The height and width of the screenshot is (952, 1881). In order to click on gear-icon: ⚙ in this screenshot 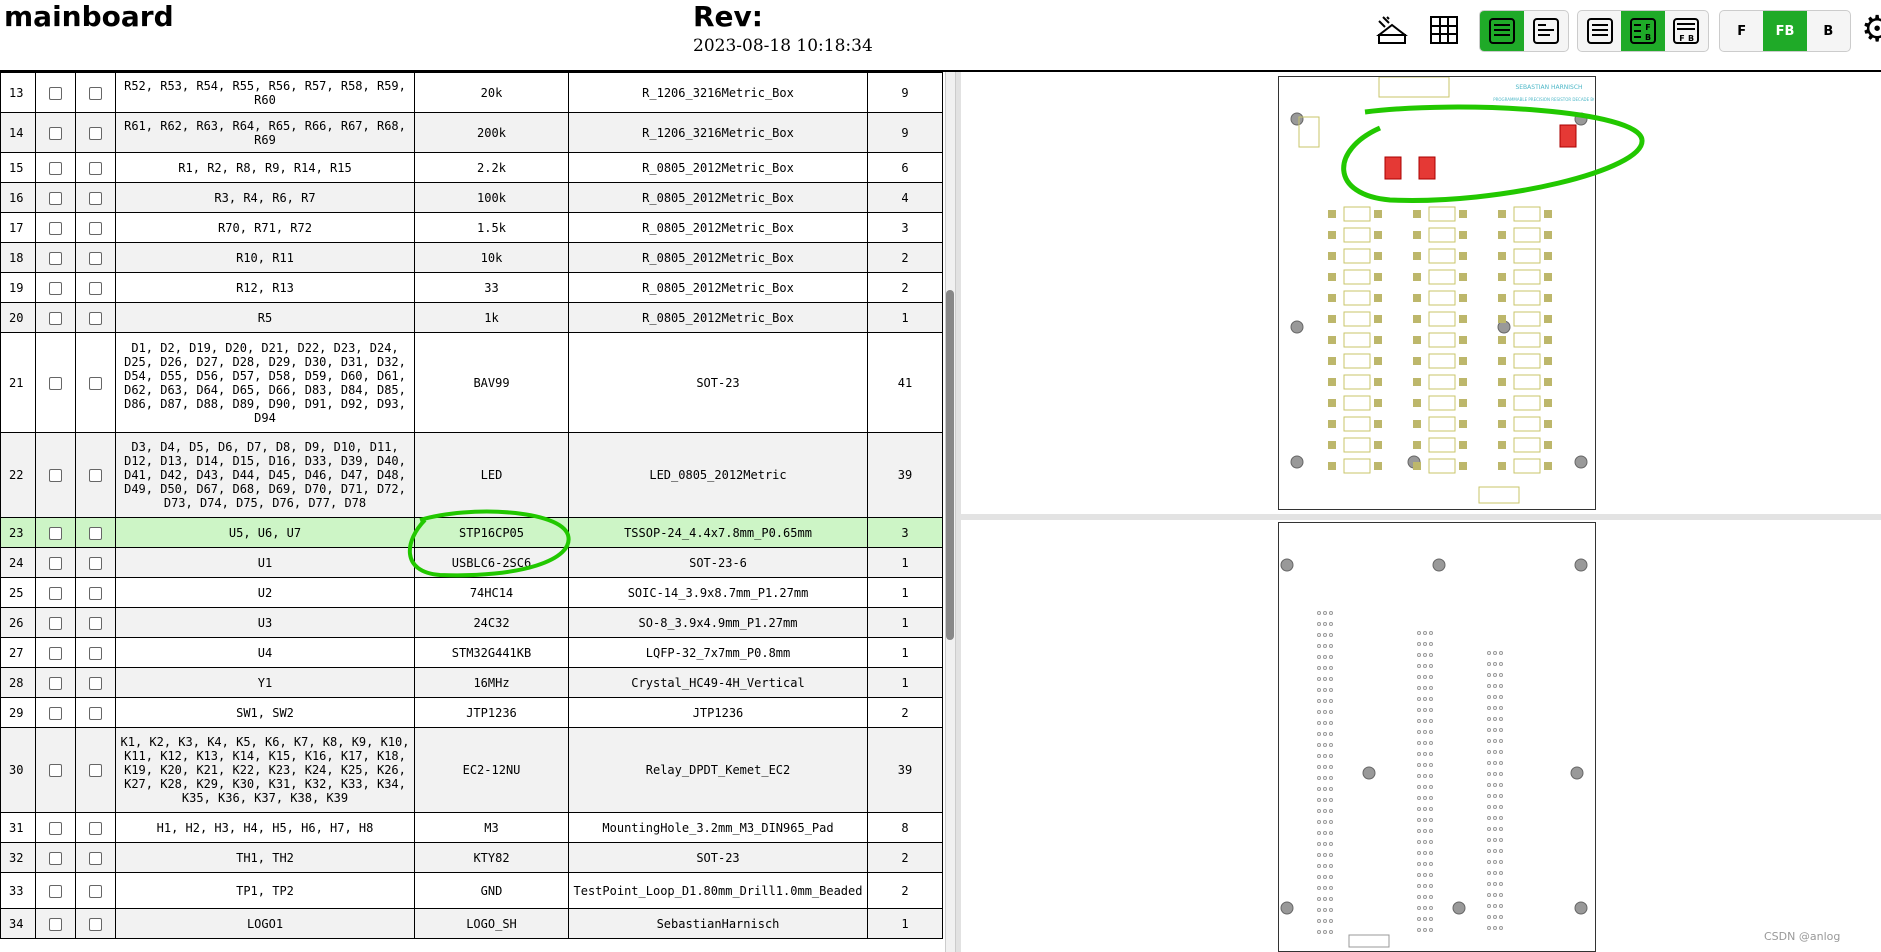, I will do `click(1871, 30)`.